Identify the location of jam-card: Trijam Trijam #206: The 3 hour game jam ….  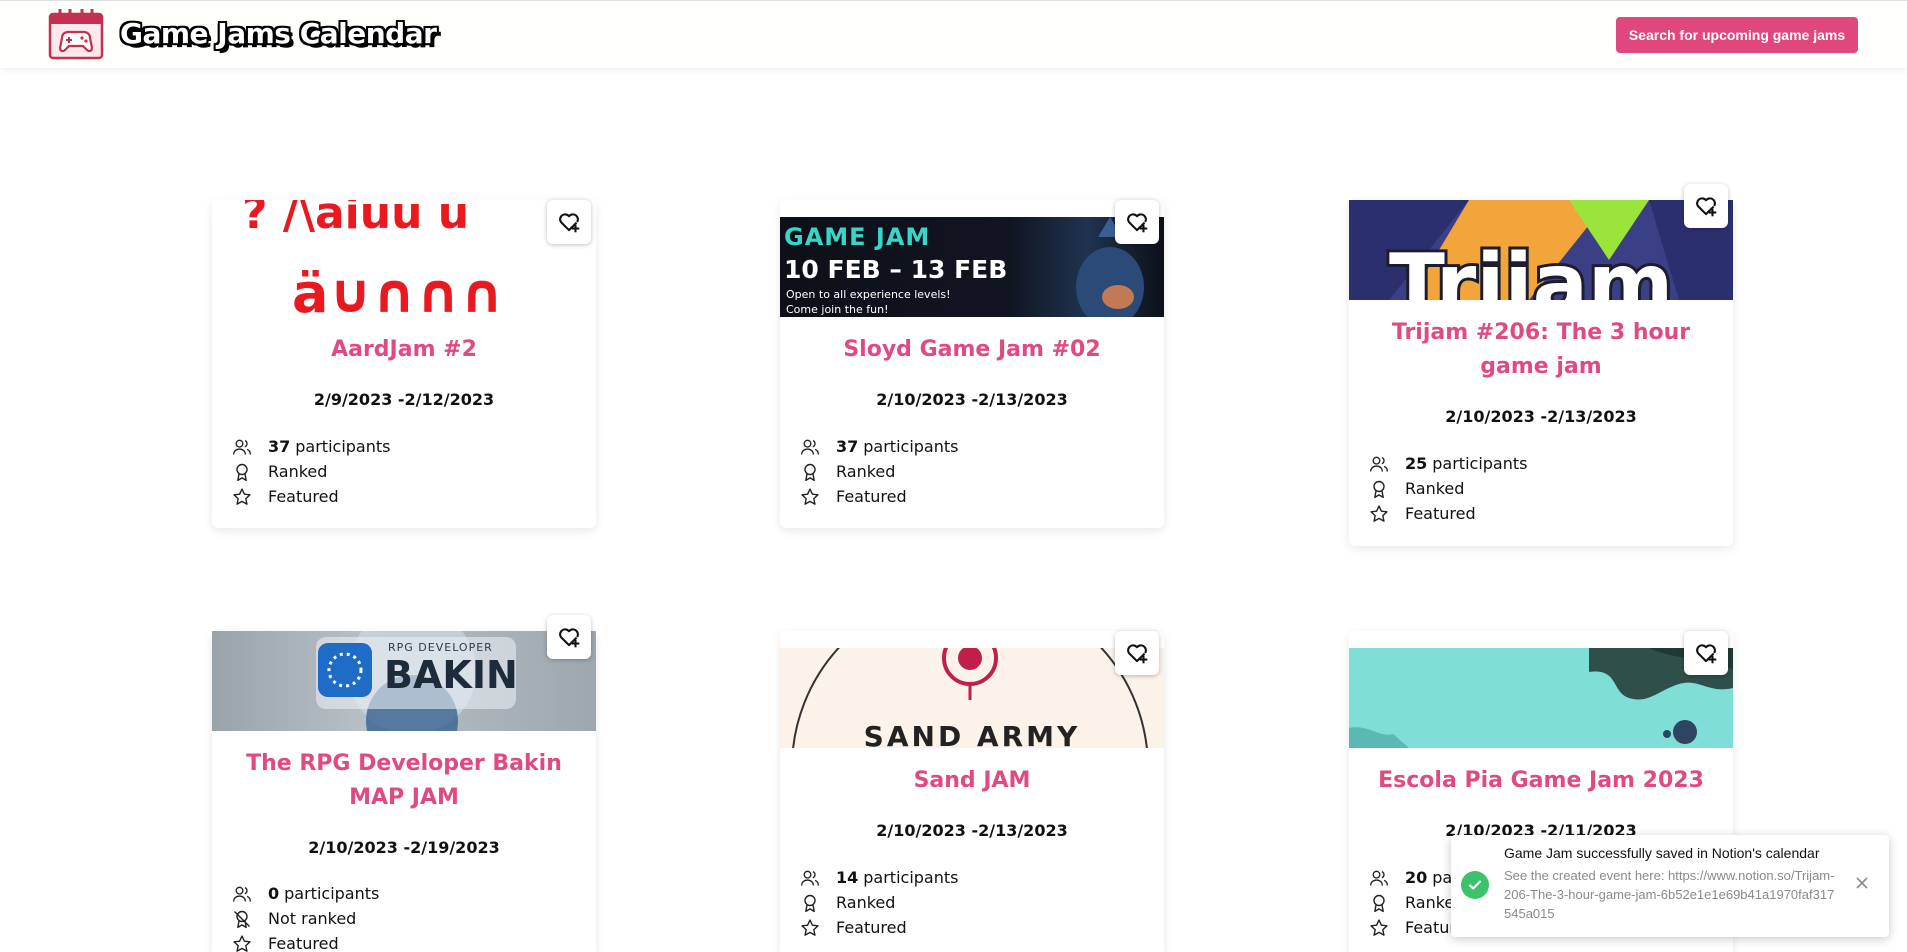
(1541, 365).